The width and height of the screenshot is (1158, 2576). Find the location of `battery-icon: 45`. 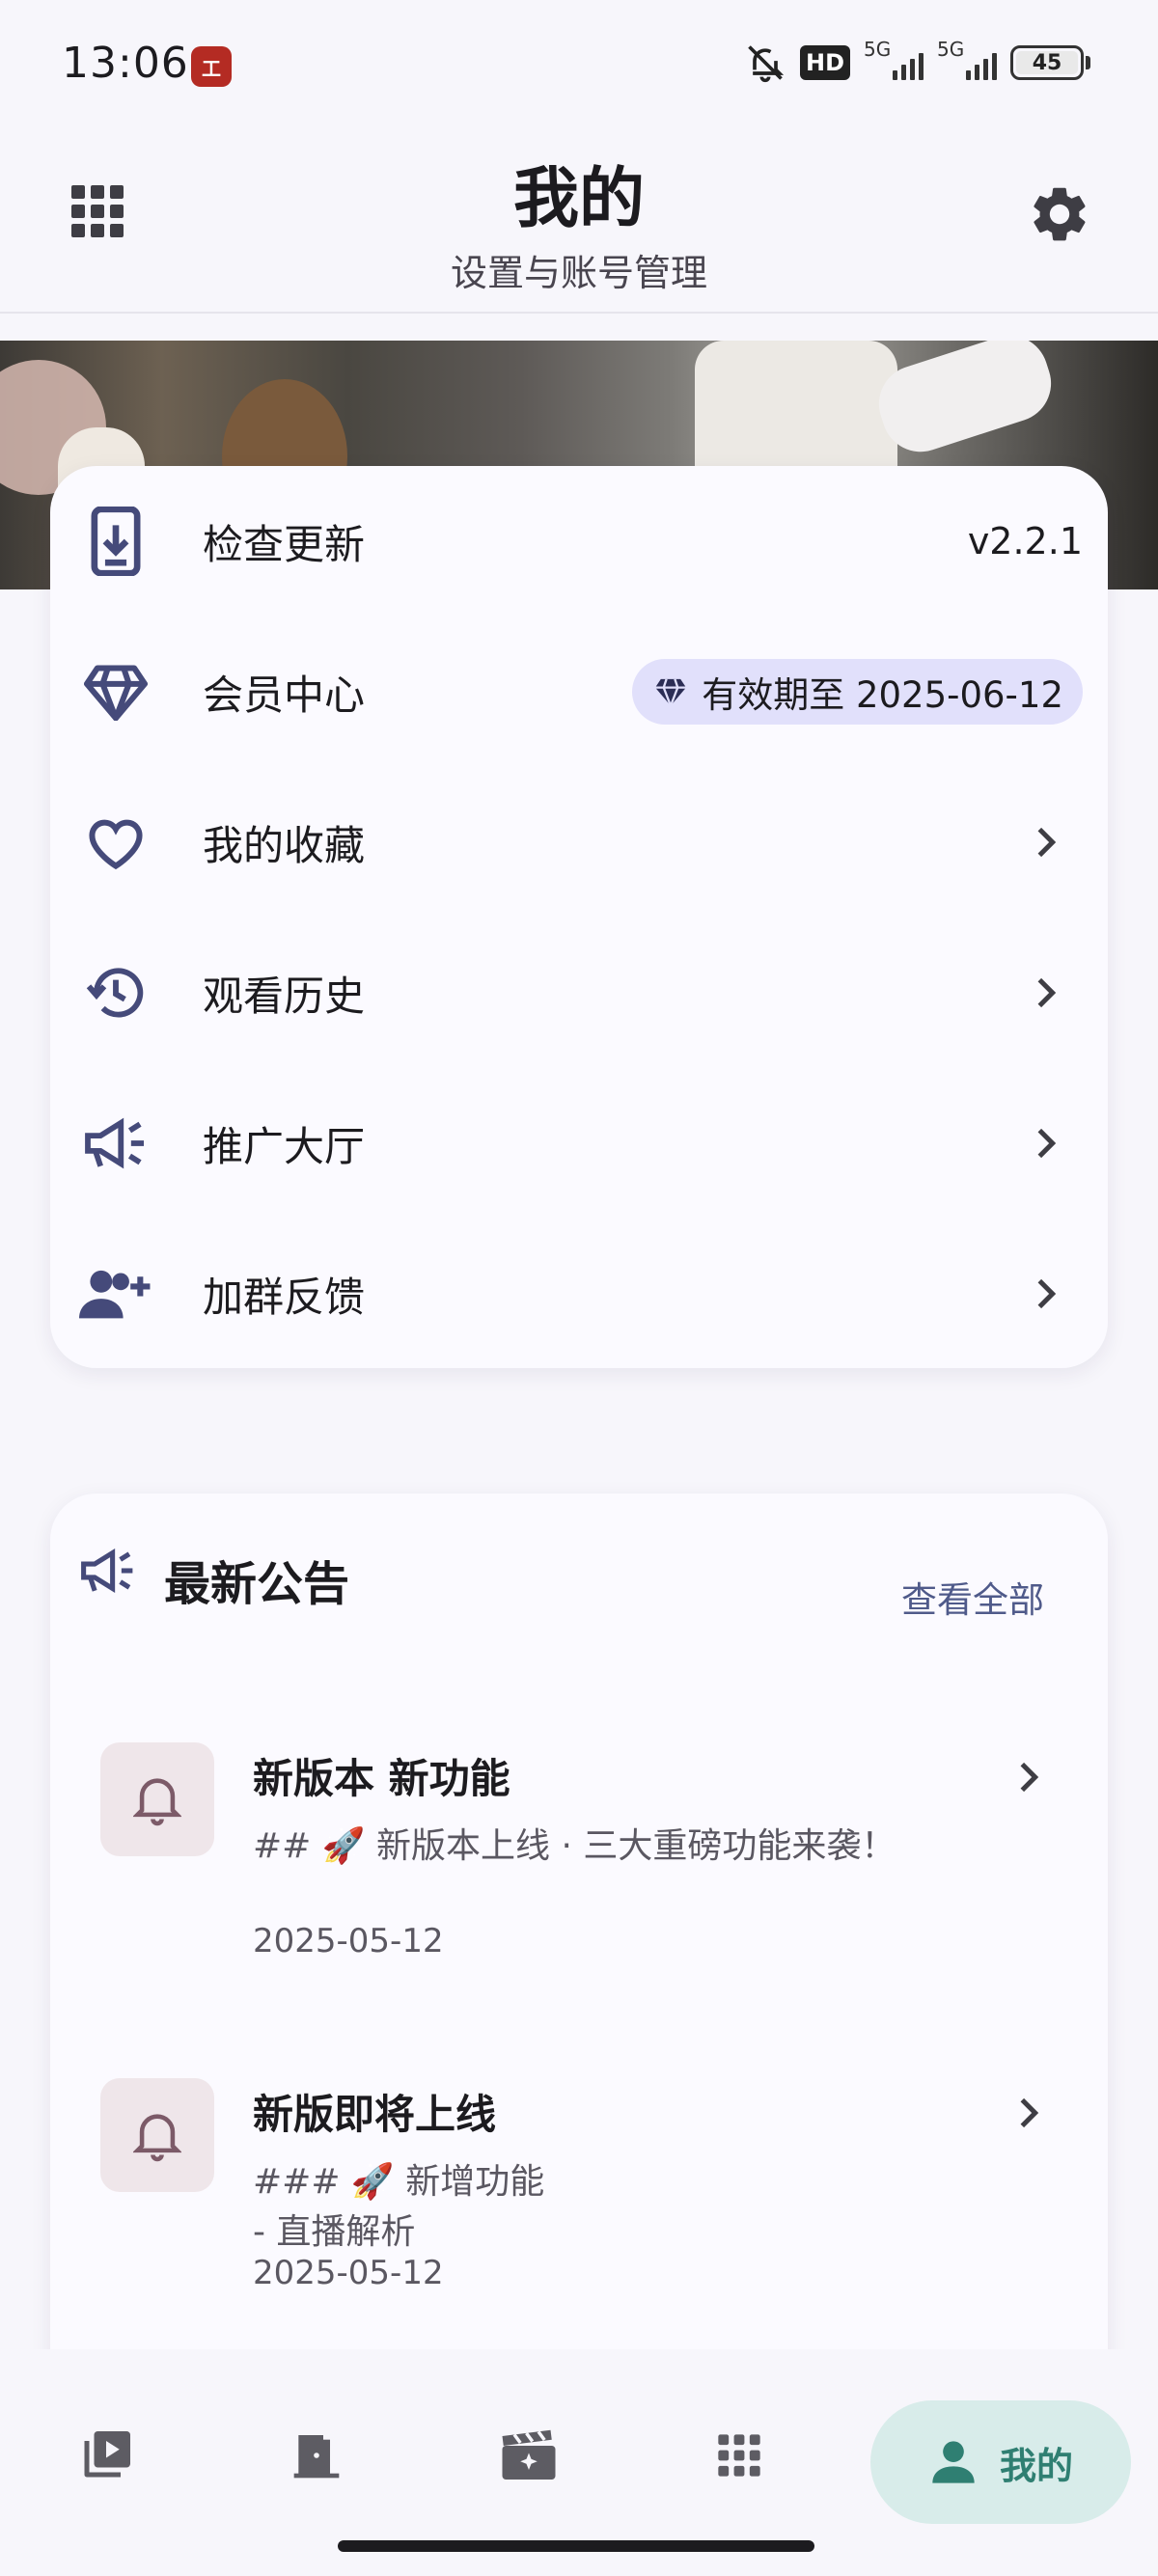

battery-icon: 45 is located at coordinates (1050, 63).